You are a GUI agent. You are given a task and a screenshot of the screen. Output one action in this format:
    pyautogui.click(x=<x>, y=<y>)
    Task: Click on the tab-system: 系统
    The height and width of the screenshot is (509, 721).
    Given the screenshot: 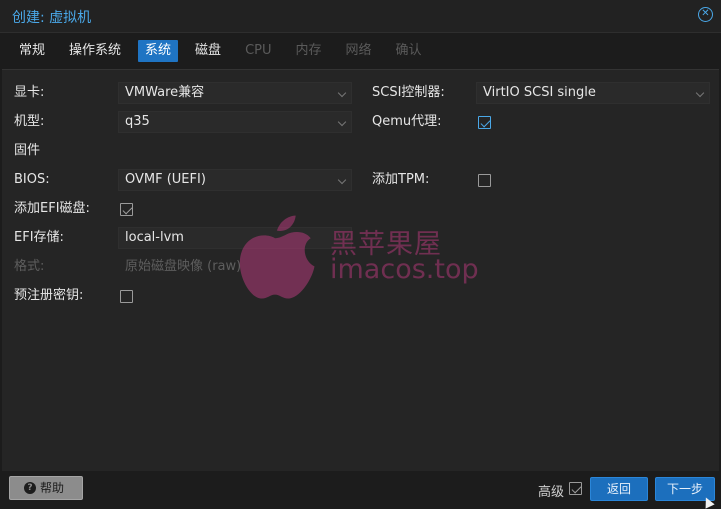 What is the action you would take?
    pyautogui.click(x=158, y=51)
    